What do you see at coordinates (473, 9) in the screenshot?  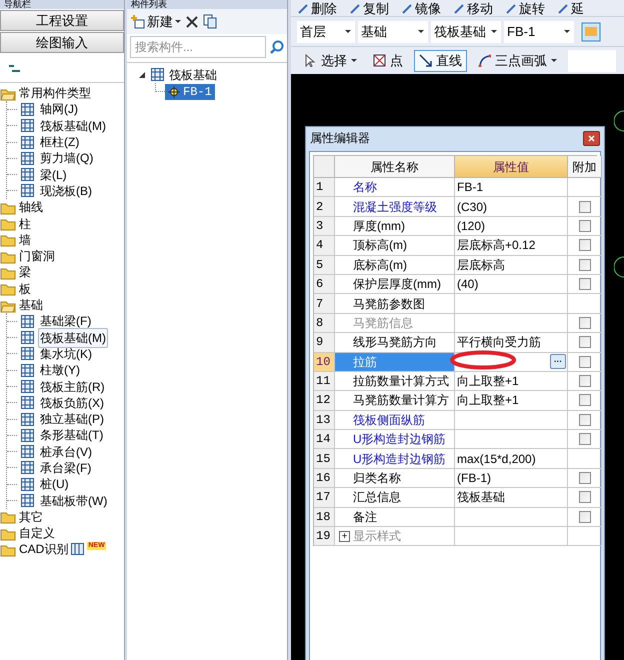 I see `toolbar-button: 移动` at bounding box center [473, 9].